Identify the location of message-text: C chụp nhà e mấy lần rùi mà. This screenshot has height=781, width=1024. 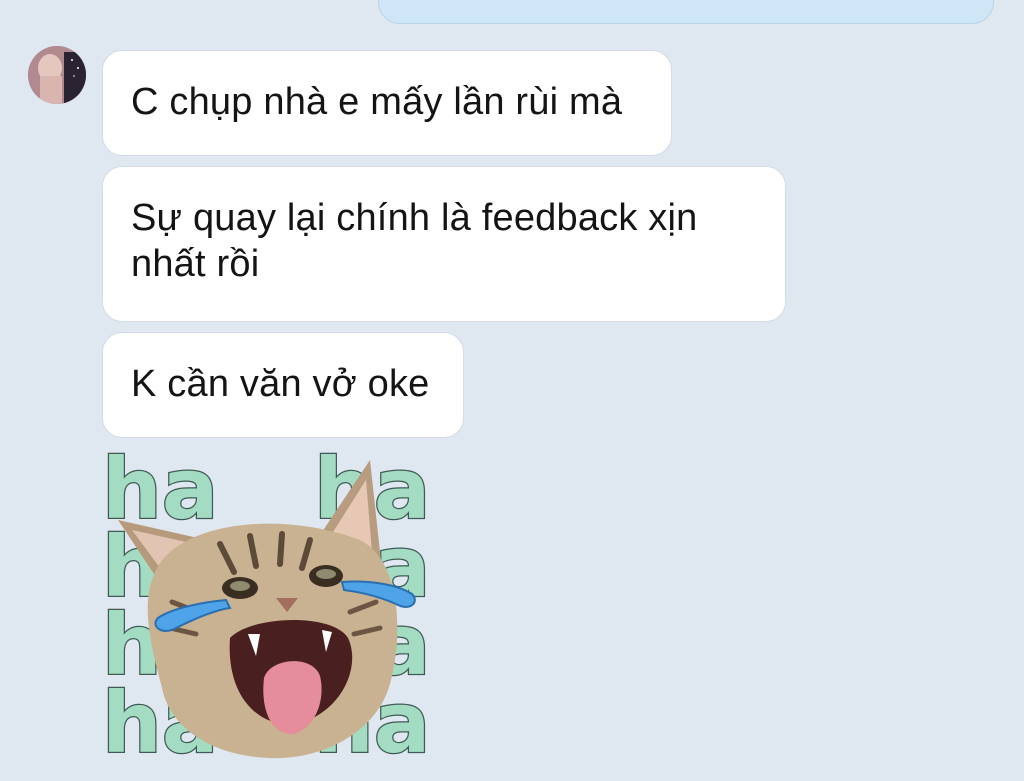
(377, 102).